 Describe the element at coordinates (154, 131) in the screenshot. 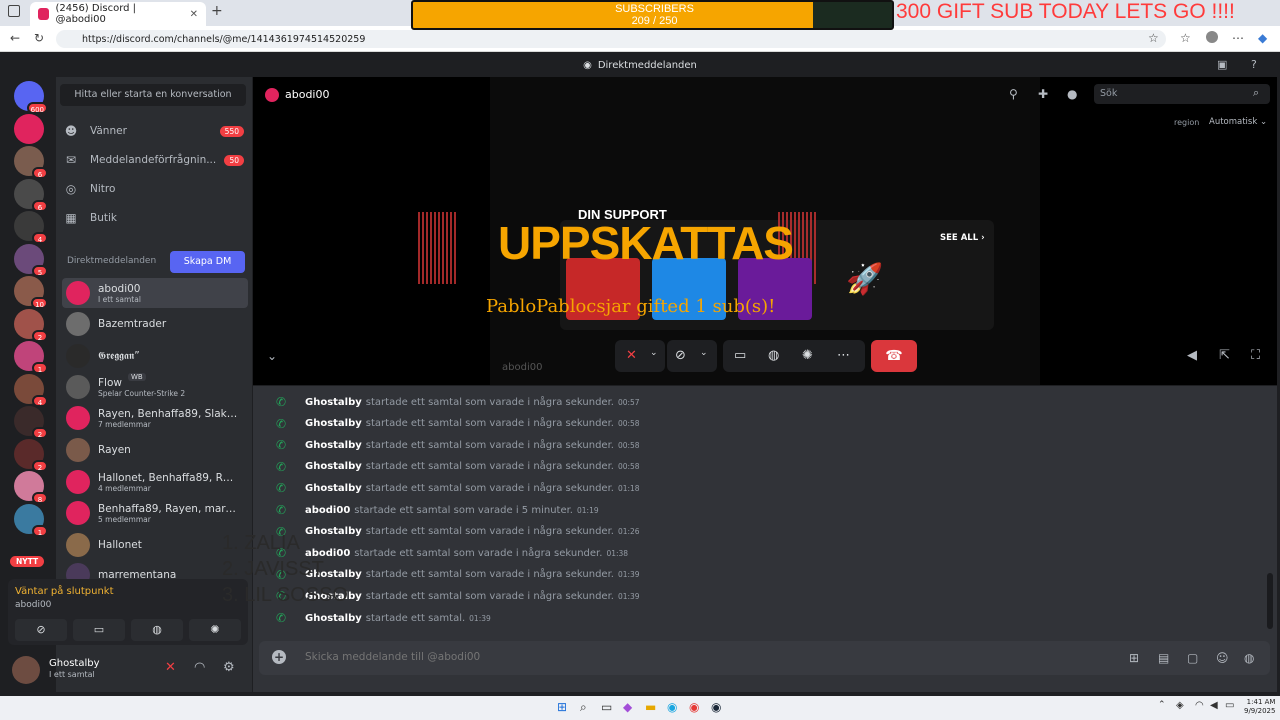

I see `nav-item: ☻ Vänner 550` at that location.